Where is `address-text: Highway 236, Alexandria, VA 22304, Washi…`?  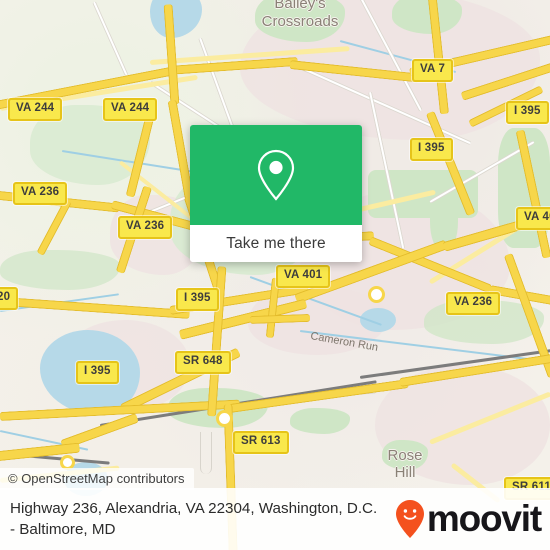 address-text: Highway 236, Alexandria, VA 22304, Washi… is located at coordinates (197, 519).